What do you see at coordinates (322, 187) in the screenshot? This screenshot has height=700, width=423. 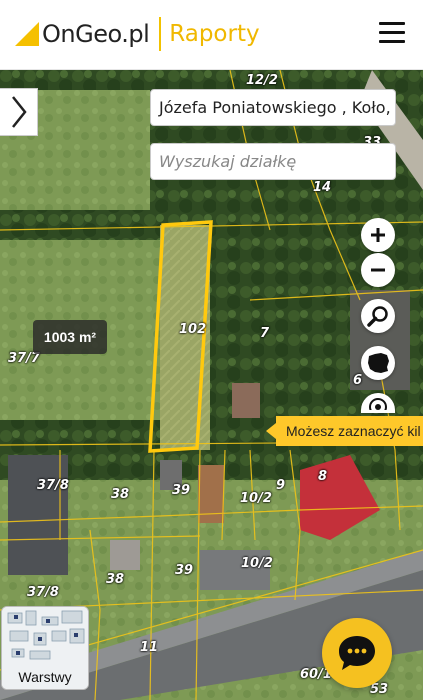 I see `parcel-label: 14` at bounding box center [322, 187].